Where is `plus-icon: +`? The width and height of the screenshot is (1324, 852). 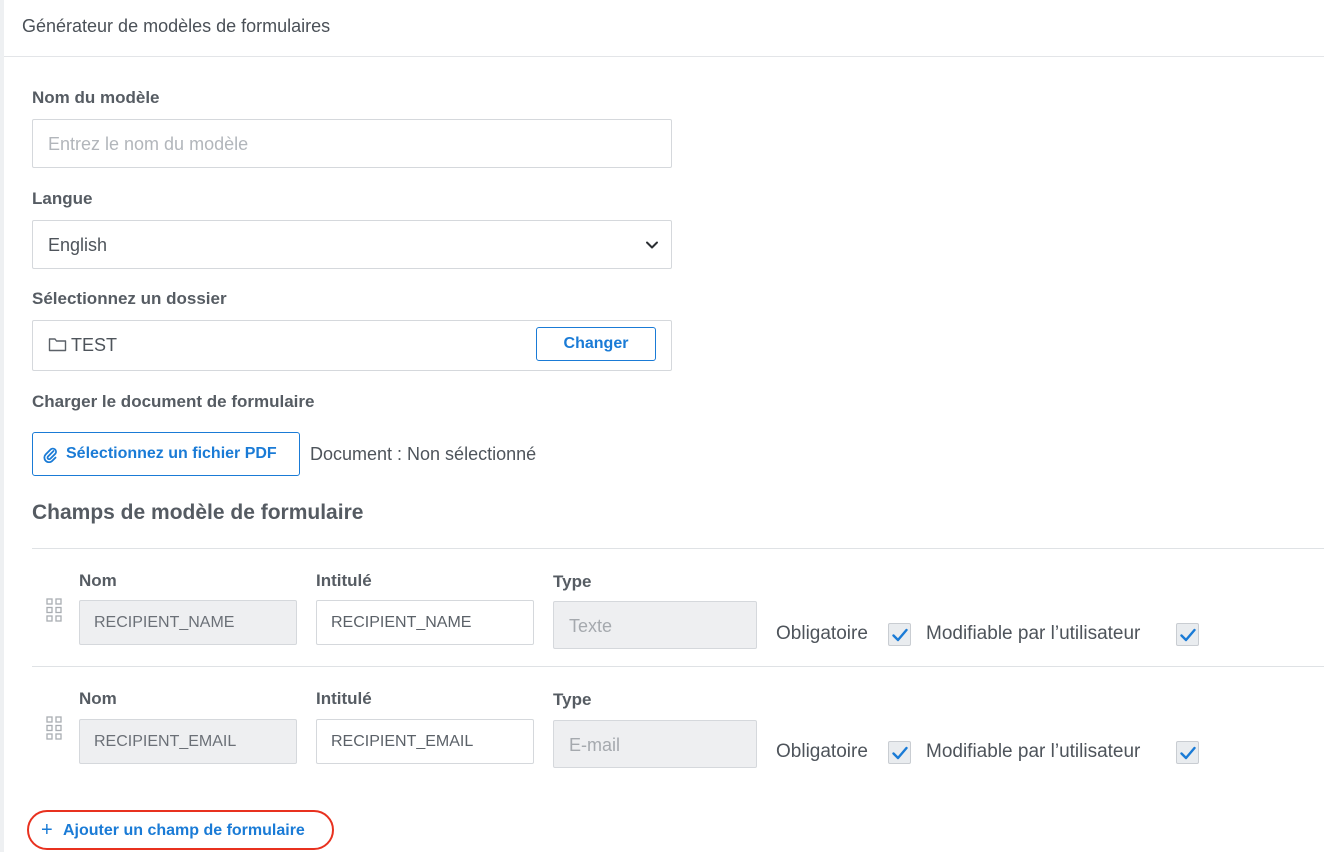 plus-icon: + is located at coordinates (47, 830).